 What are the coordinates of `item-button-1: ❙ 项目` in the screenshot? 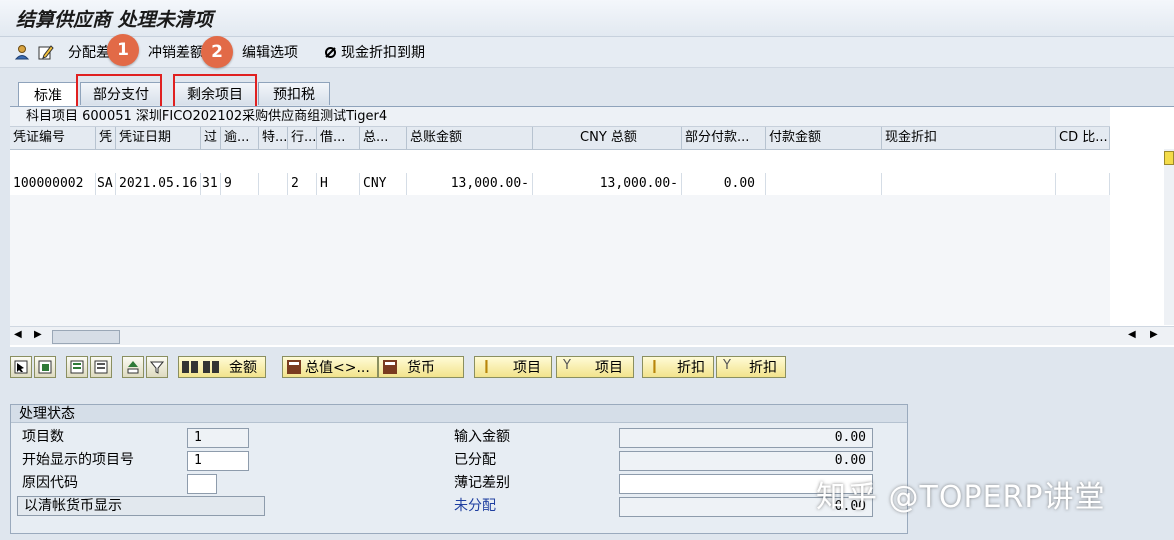 It's located at (513, 367).